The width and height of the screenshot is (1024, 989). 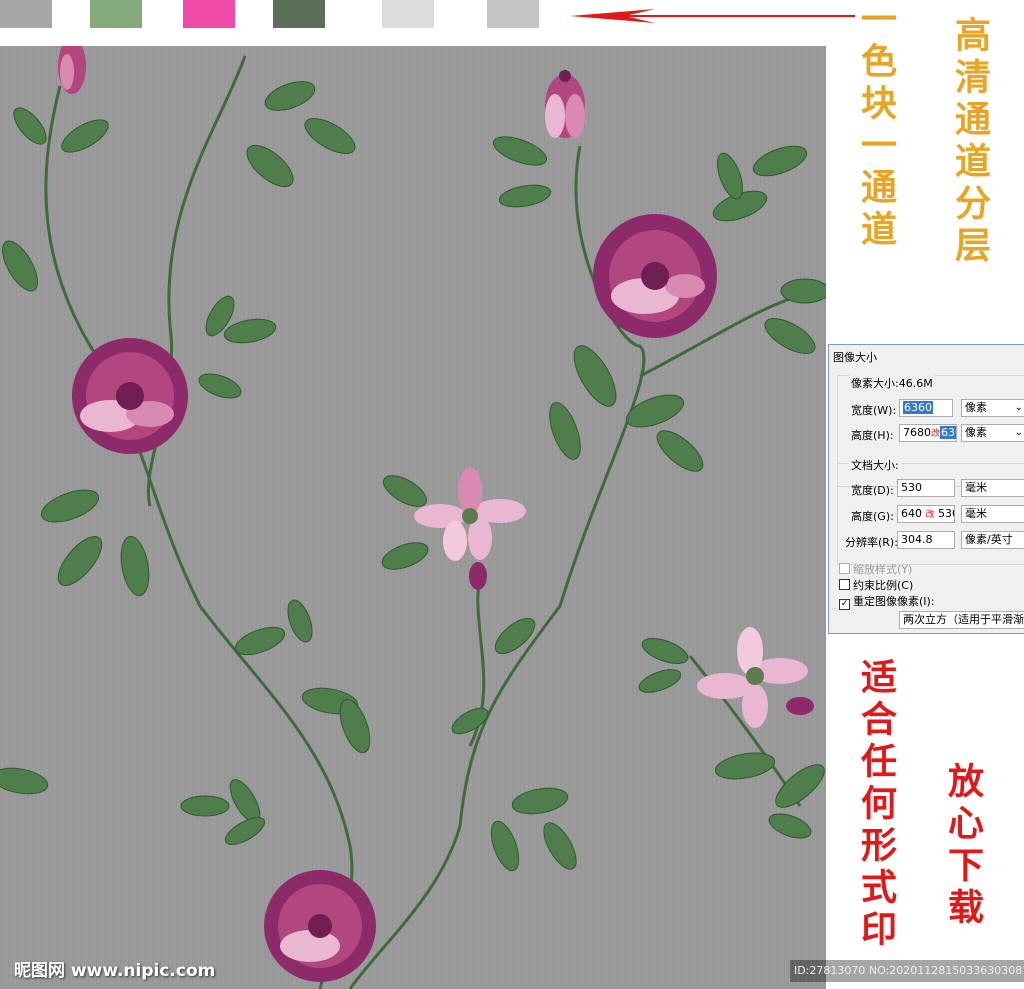 I want to click on doc-width-unit-select: 毫米, so click(x=992, y=488).